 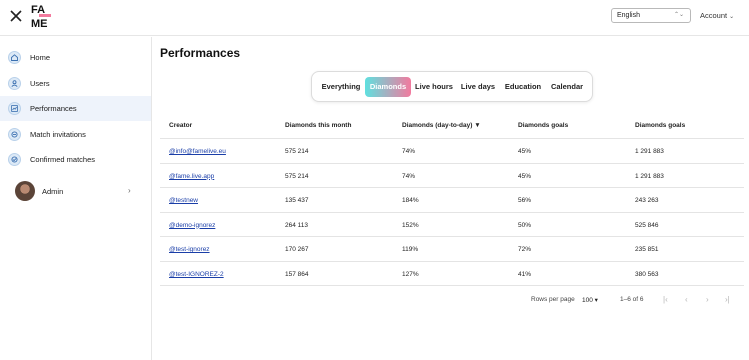 What do you see at coordinates (660, 125) in the screenshot?
I see `column-header-diamonds-goals-2: Diamonds goals` at bounding box center [660, 125].